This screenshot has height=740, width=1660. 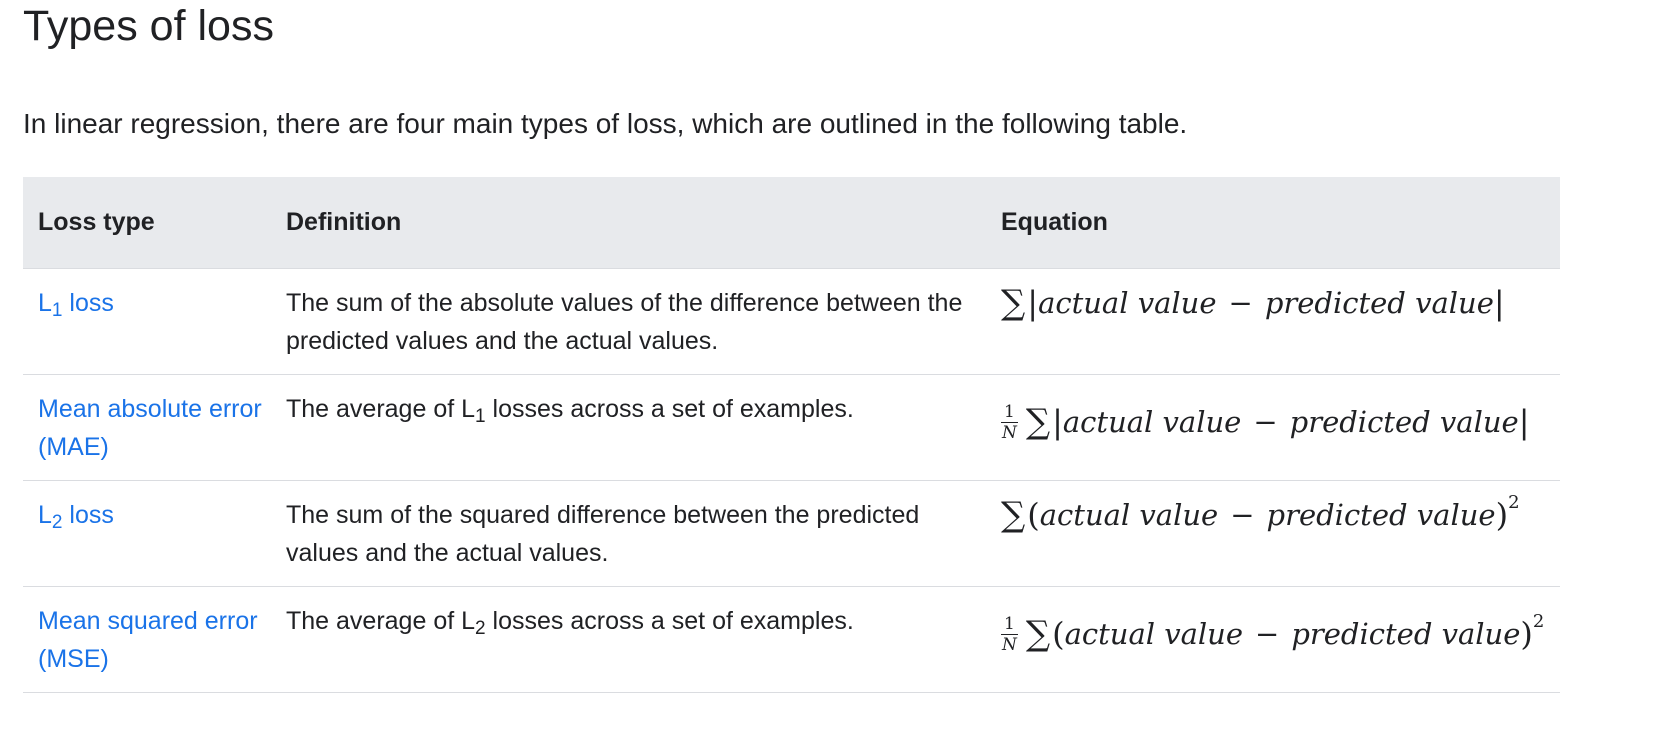 What do you see at coordinates (1265, 422) in the screenshot?
I see `mae-equation: 1N ∑ | actual value − predicted value |` at bounding box center [1265, 422].